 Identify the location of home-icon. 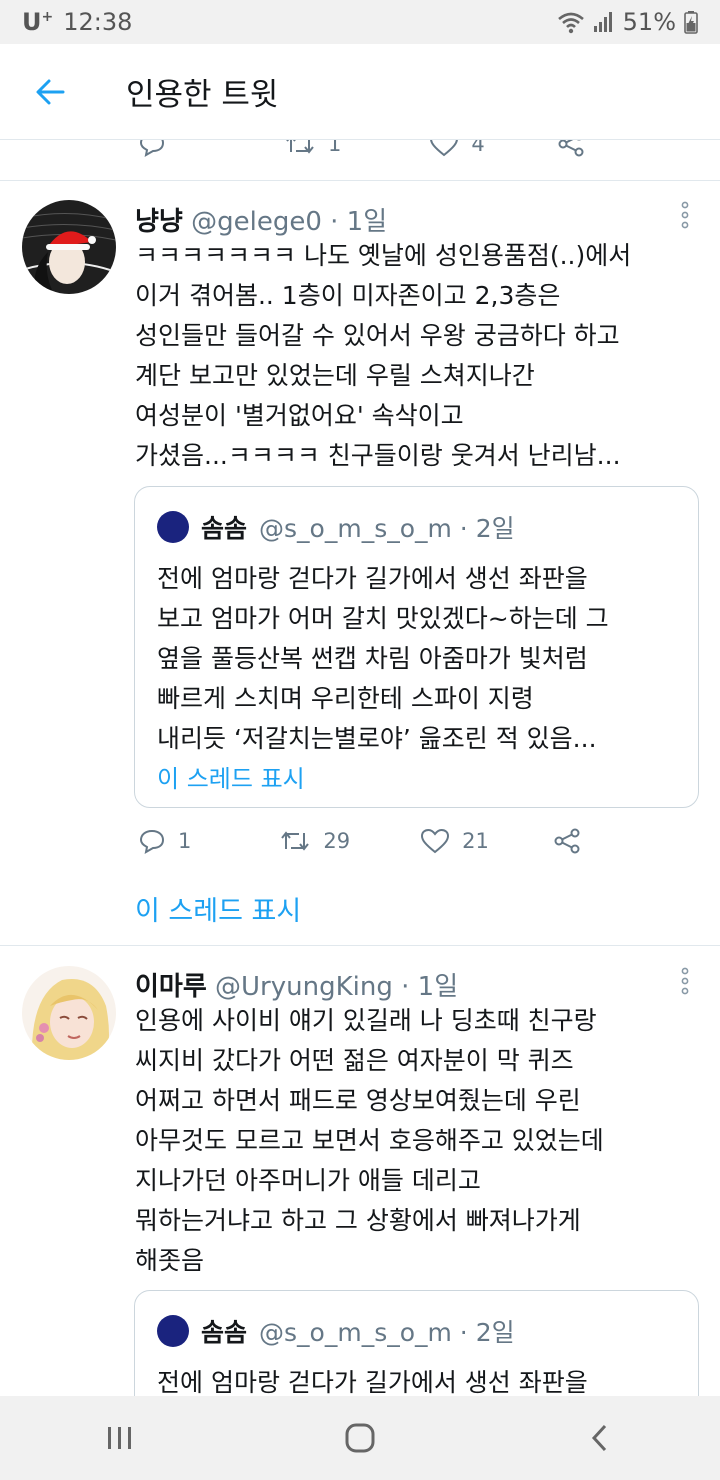
(360, 1438).